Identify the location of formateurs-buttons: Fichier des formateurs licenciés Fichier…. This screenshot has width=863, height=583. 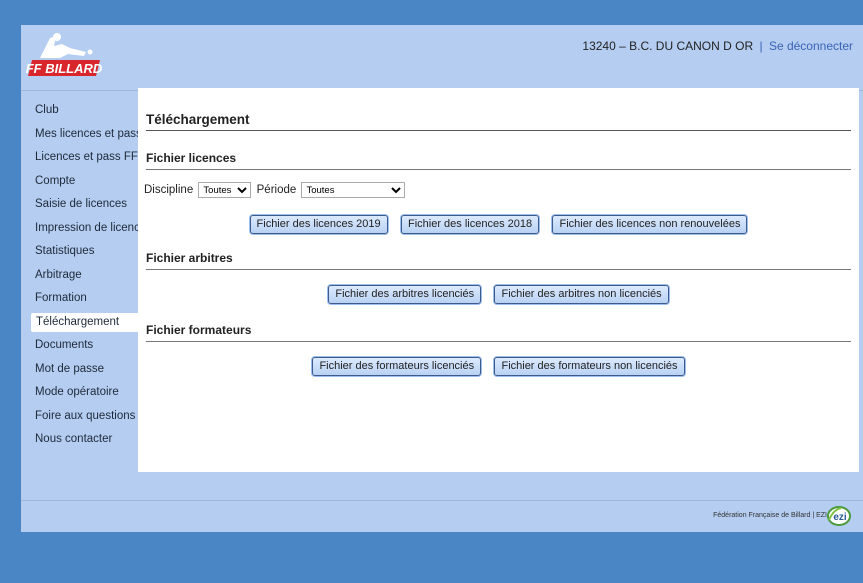
(498, 366).